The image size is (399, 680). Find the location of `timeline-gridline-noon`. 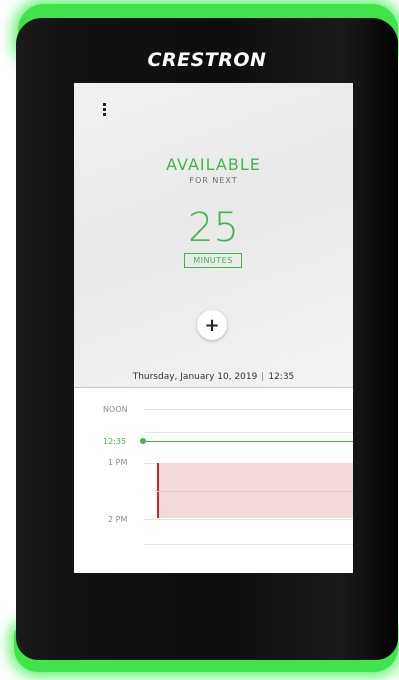

timeline-gridline-noon is located at coordinates (248, 409).